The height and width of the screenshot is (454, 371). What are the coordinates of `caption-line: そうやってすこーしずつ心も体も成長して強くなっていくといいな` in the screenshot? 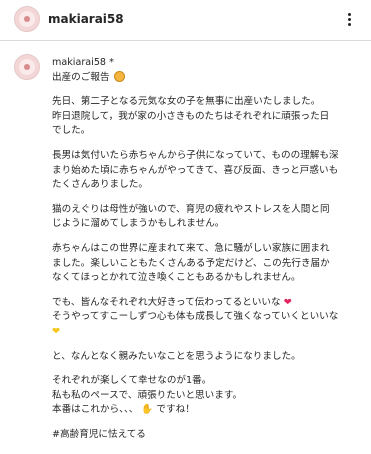 It's located at (195, 317).